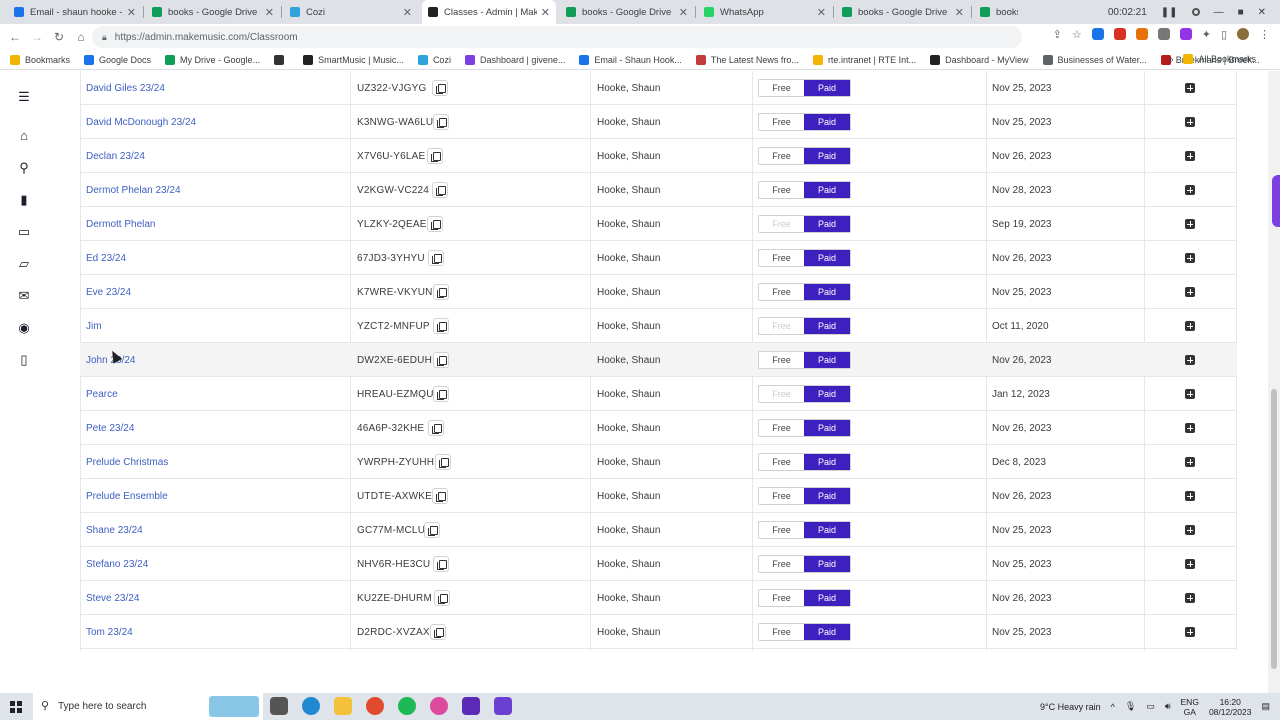  Describe the element at coordinates (24, 168) in the screenshot. I see `search-icon: ⚲` at that location.